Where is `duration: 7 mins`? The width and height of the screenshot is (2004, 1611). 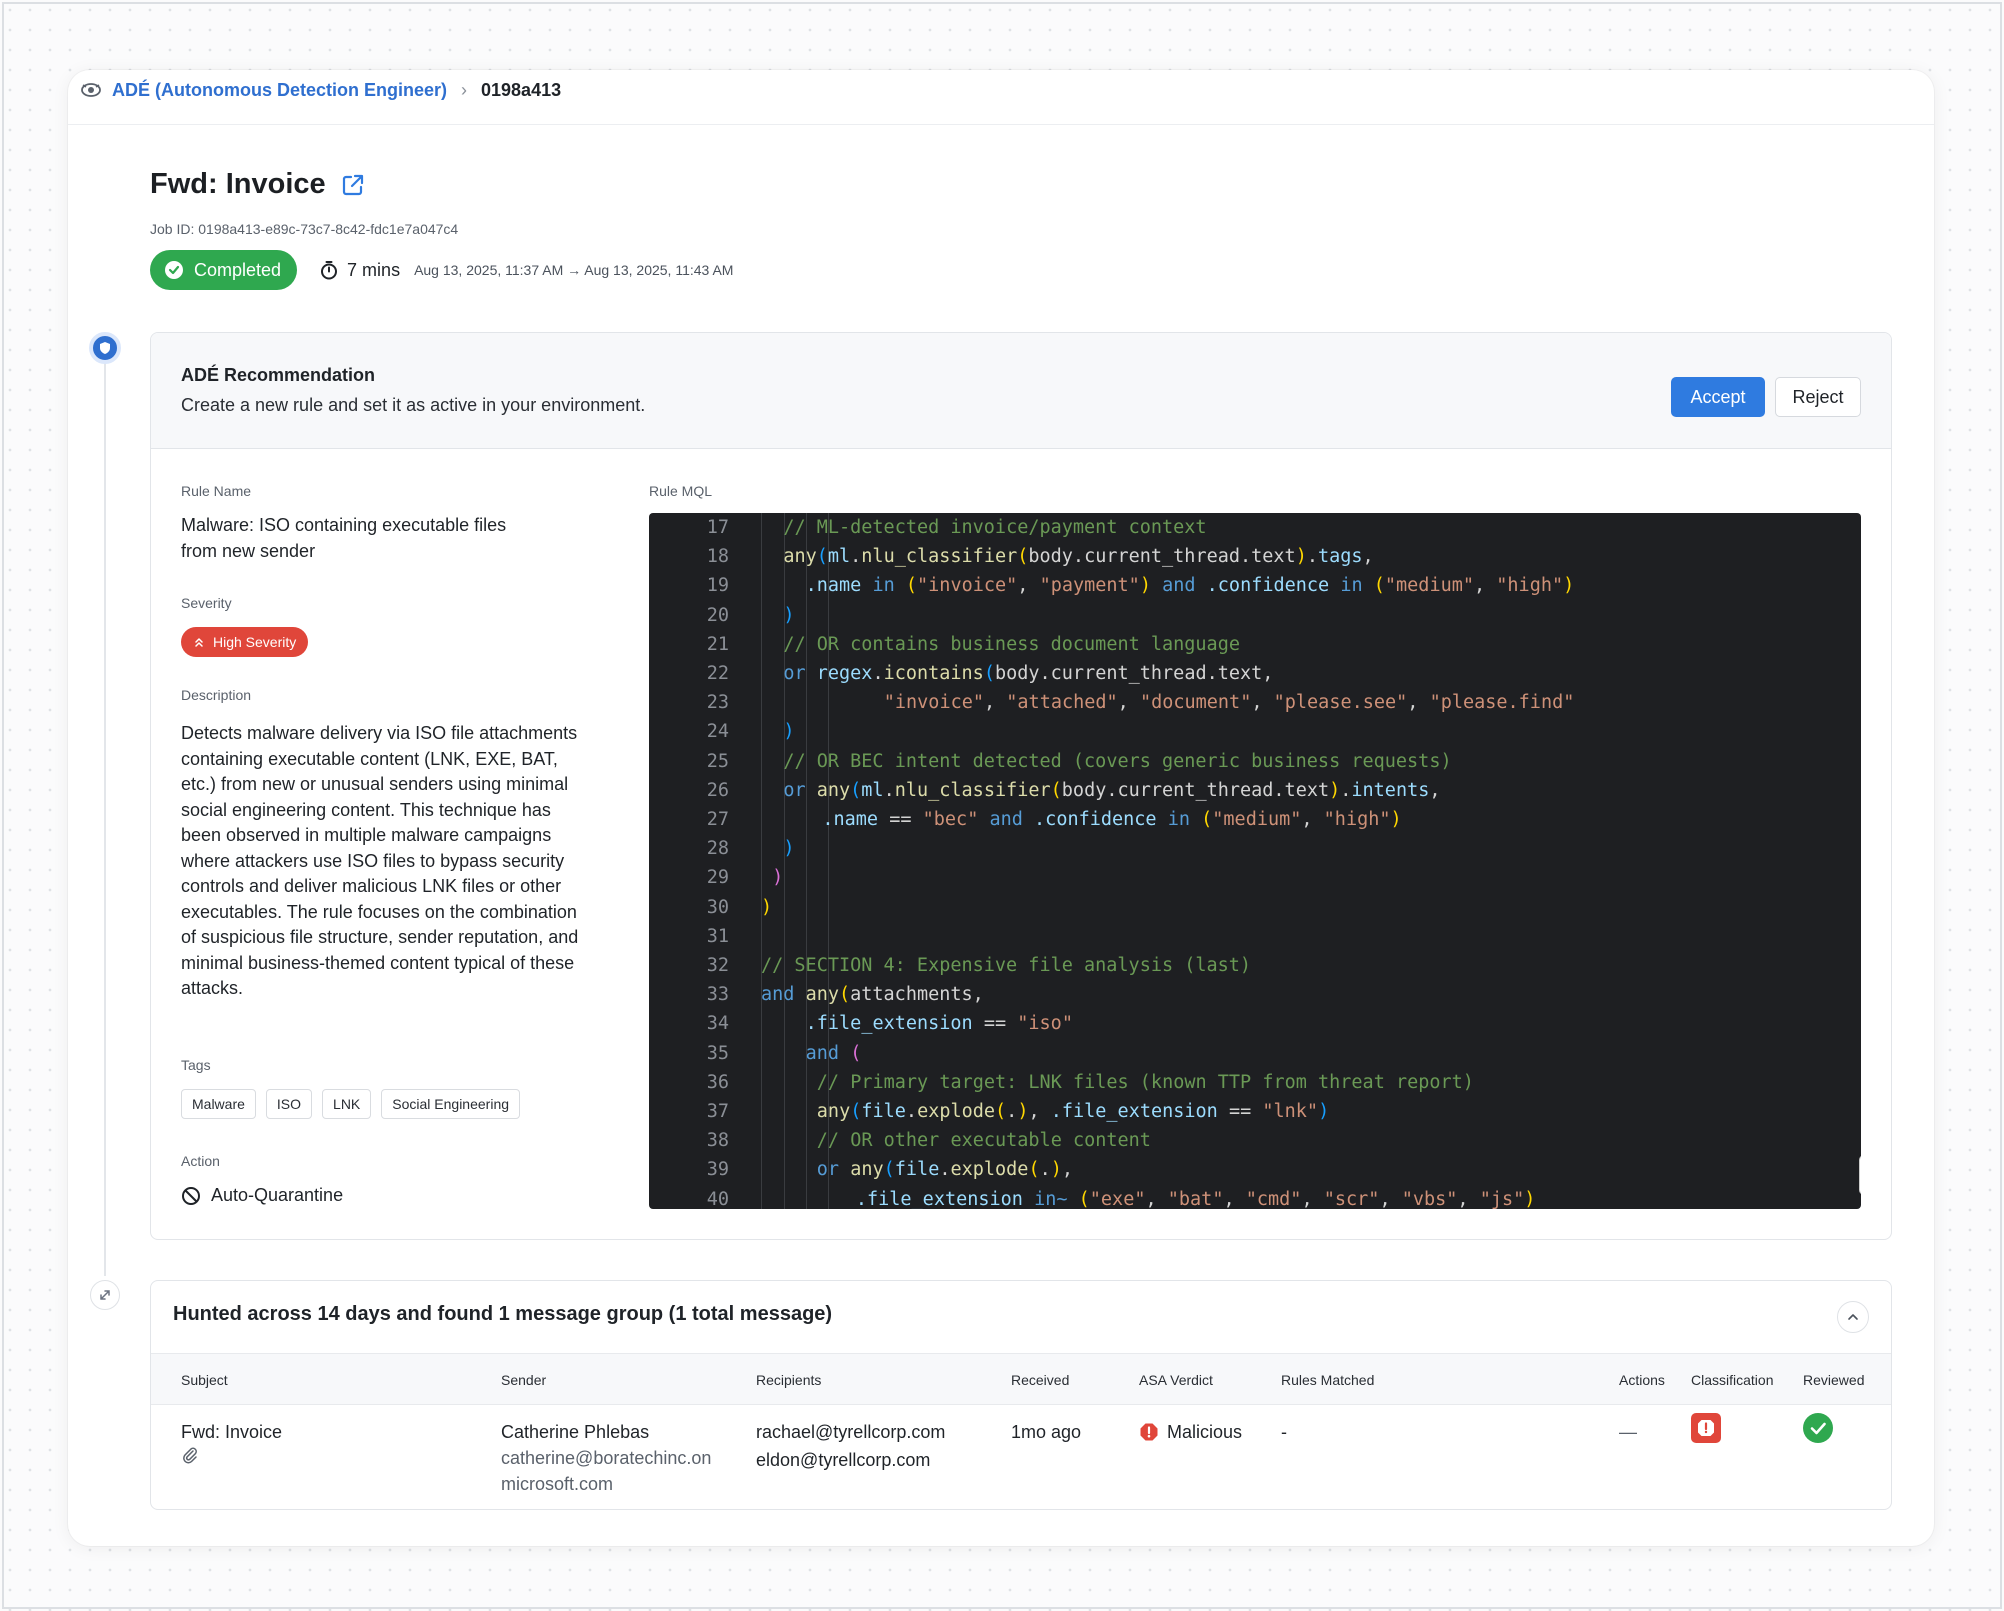 duration: 7 mins is located at coordinates (359, 270).